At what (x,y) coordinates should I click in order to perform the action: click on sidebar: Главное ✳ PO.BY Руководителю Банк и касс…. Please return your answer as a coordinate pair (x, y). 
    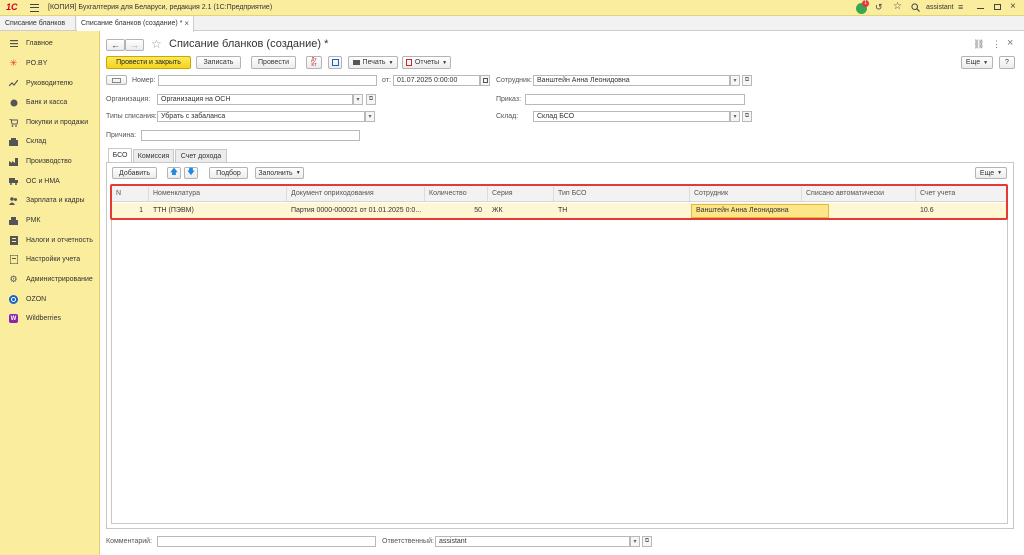
    Looking at the image, I should click on (50, 293).